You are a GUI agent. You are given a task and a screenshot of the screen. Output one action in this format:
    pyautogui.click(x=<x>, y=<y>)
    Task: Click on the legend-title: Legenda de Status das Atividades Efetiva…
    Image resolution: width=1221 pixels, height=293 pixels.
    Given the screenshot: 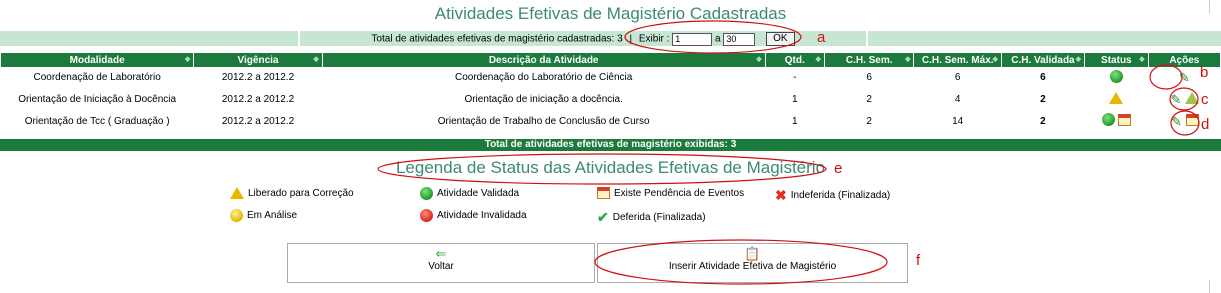 What is the action you would take?
    pyautogui.click(x=610, y=167)
    